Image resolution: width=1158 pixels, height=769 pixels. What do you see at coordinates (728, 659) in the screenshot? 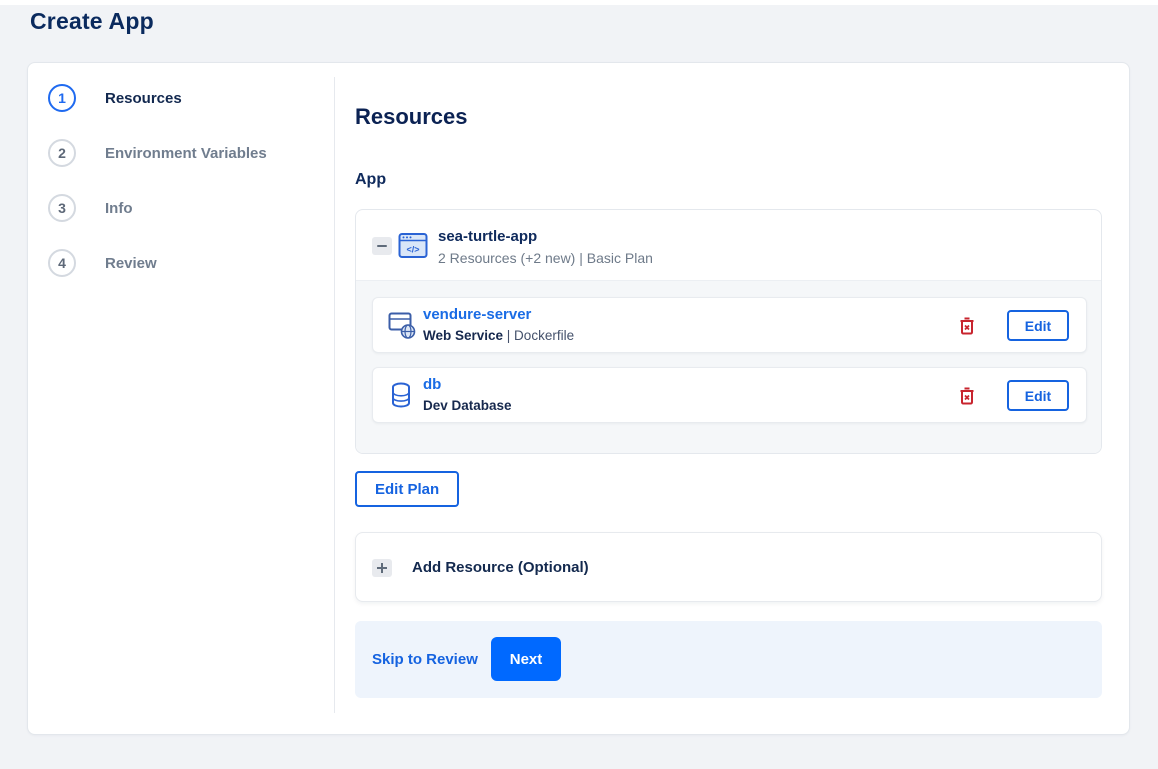
I see `wizard-footer-bar: Skip to Review Next` at bounding box center [728, 659].